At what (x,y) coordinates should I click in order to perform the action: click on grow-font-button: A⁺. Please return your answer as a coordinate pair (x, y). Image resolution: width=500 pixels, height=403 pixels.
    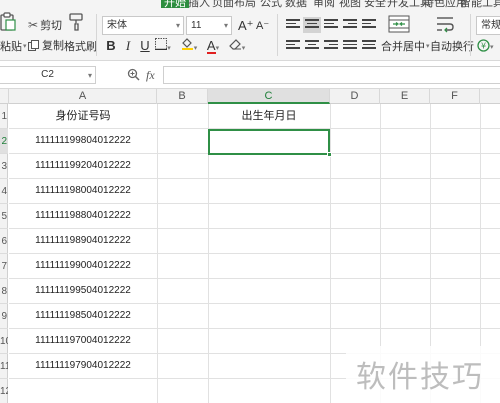
    Looking at the image, I should click on (246, 26).